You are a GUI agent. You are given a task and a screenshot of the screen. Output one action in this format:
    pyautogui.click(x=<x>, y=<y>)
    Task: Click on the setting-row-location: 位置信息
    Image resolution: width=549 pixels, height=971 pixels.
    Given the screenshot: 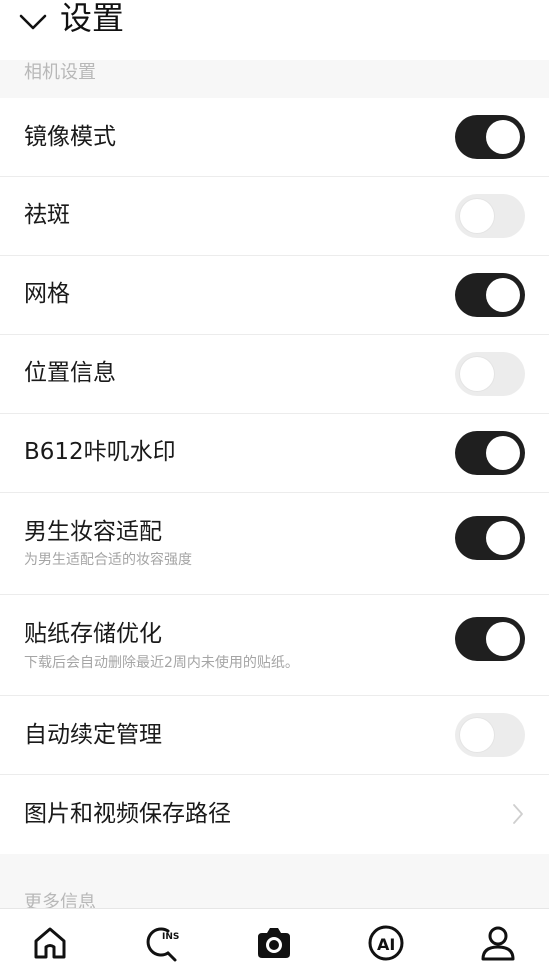 What is the action you would take?
    pyautogui.click(x=274, y=374)
    